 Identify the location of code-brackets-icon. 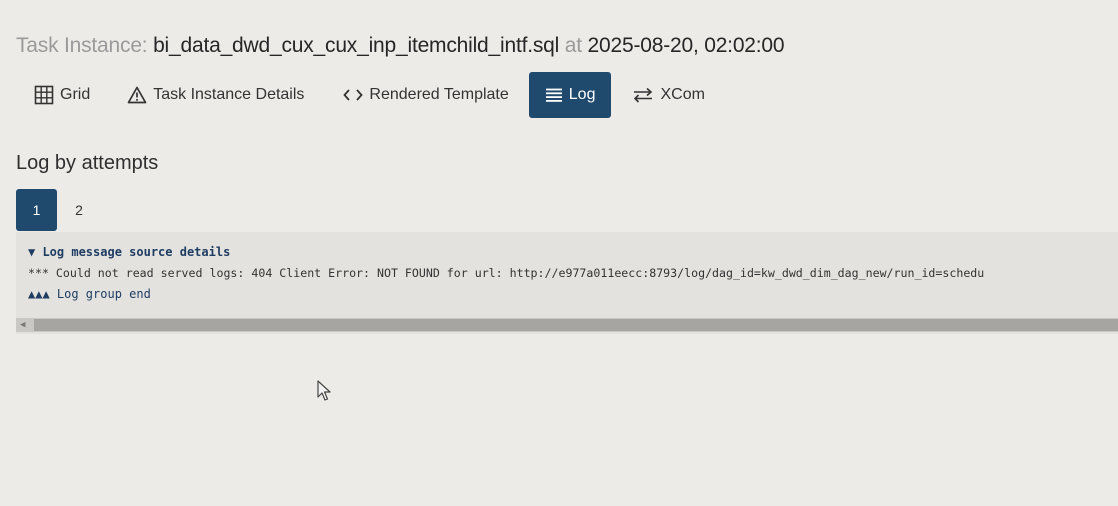
(353, 95).